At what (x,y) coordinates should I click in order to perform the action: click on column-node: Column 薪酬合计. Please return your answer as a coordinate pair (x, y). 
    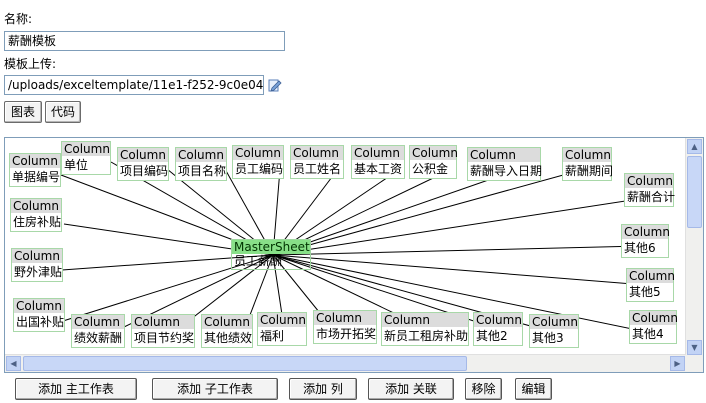
    Looking at the image, I should click on (650, 190).